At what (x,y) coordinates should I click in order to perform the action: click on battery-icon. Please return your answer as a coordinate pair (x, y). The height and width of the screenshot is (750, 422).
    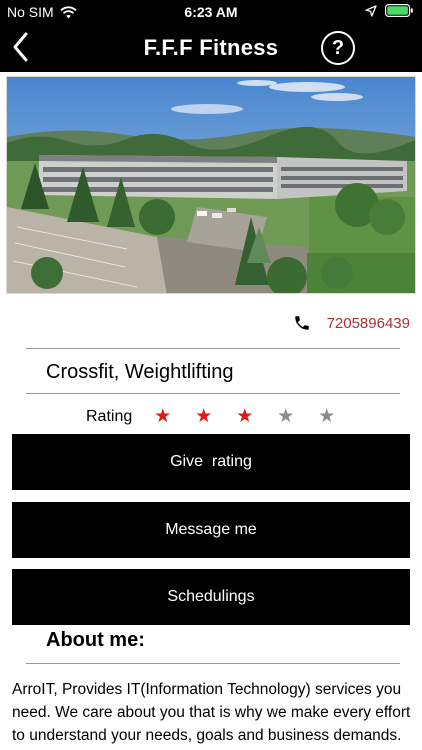
    Looking at the image, I should click on (399, 10).